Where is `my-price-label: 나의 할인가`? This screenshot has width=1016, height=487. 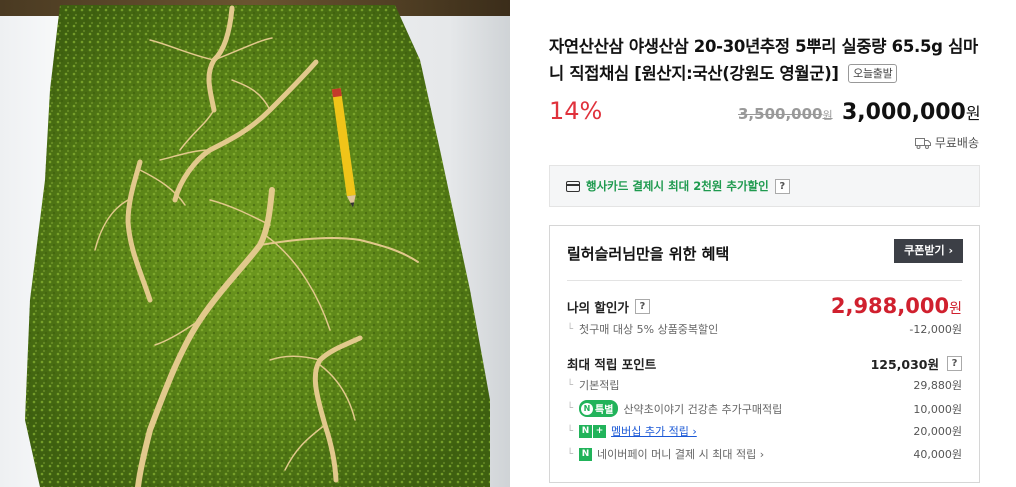 my-price-label: 나의 할인가 is located at coordinates (598, 307).